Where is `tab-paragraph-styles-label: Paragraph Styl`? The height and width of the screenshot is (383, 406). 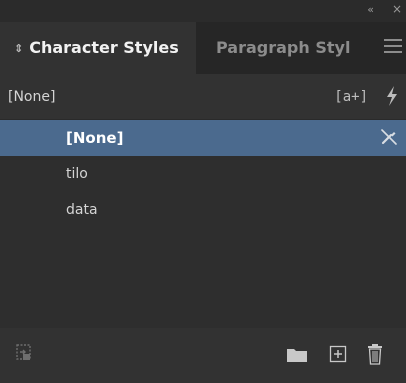
tab-paragraph-styles-label: Paragraph Styl is located at coordinates (283, 47).